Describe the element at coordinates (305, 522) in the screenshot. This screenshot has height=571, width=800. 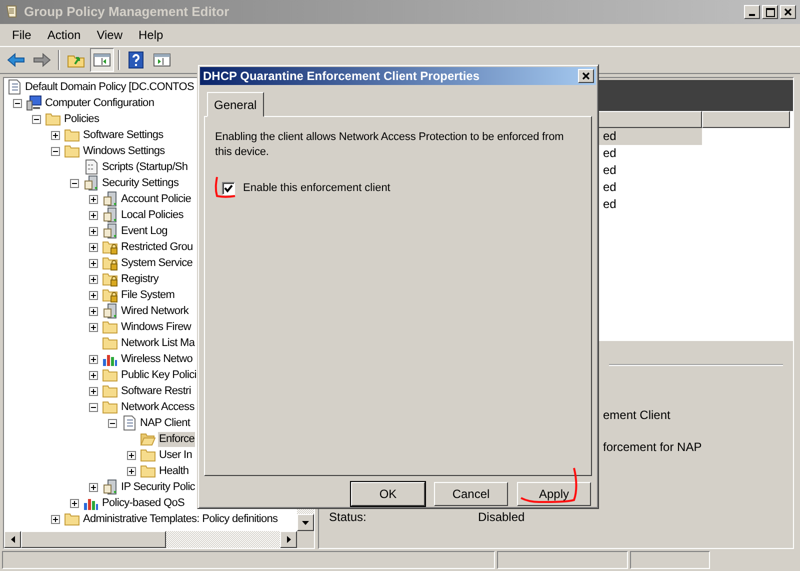
I see `scroll-down-button` at that location.